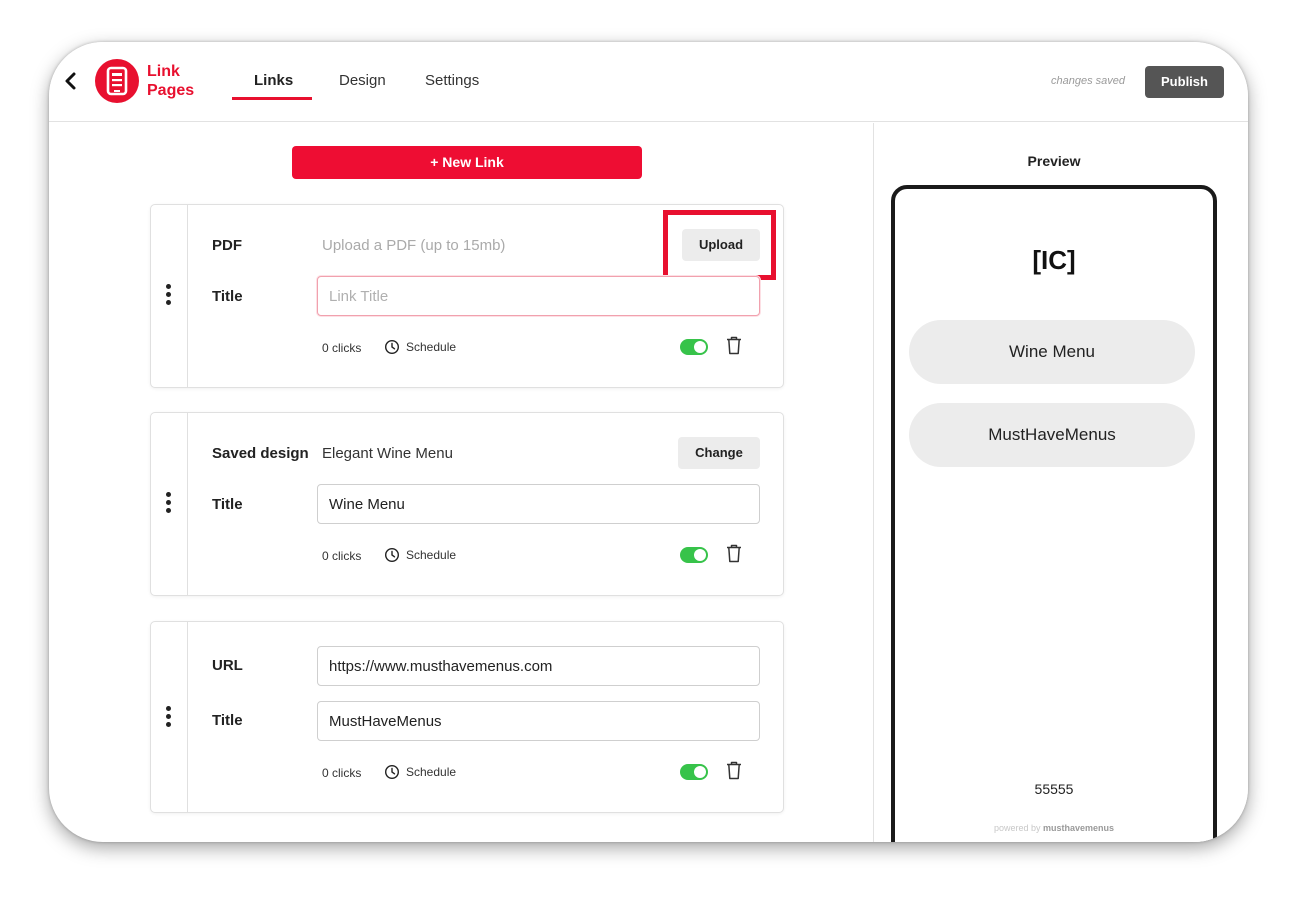  What do you see at coordinates (163, 71) in the screenshot?
I see `logo-line-1: Link` at bounding box center [163, 71].